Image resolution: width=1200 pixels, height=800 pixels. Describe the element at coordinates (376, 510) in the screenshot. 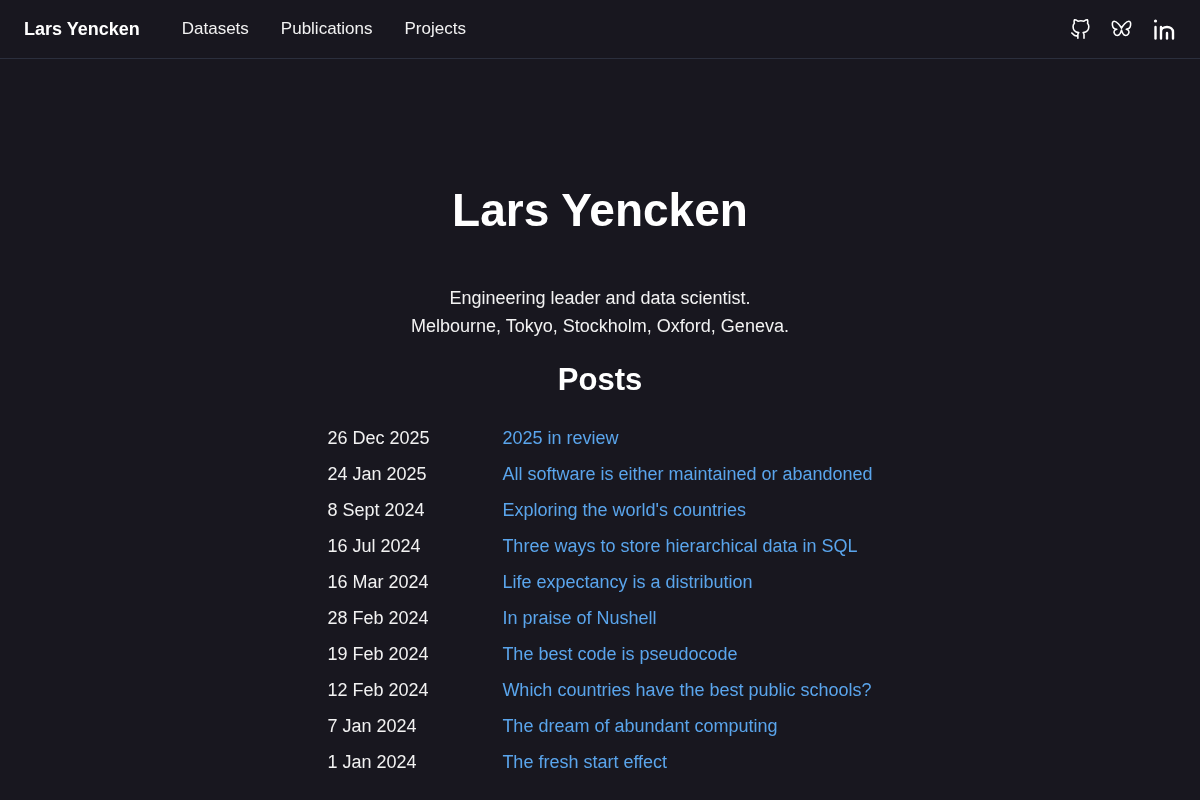

I see `post-date: 8 Sept 2024` at that location.